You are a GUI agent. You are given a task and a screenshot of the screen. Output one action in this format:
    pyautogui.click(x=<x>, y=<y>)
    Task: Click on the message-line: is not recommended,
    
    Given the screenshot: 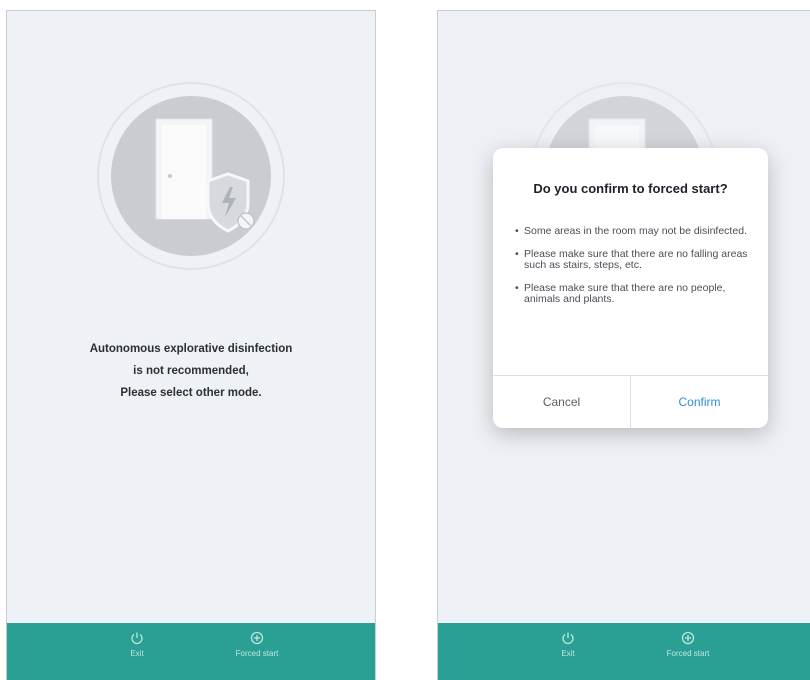 What is the action you would take?
    pyautogui.click(x=191, y=371)
    